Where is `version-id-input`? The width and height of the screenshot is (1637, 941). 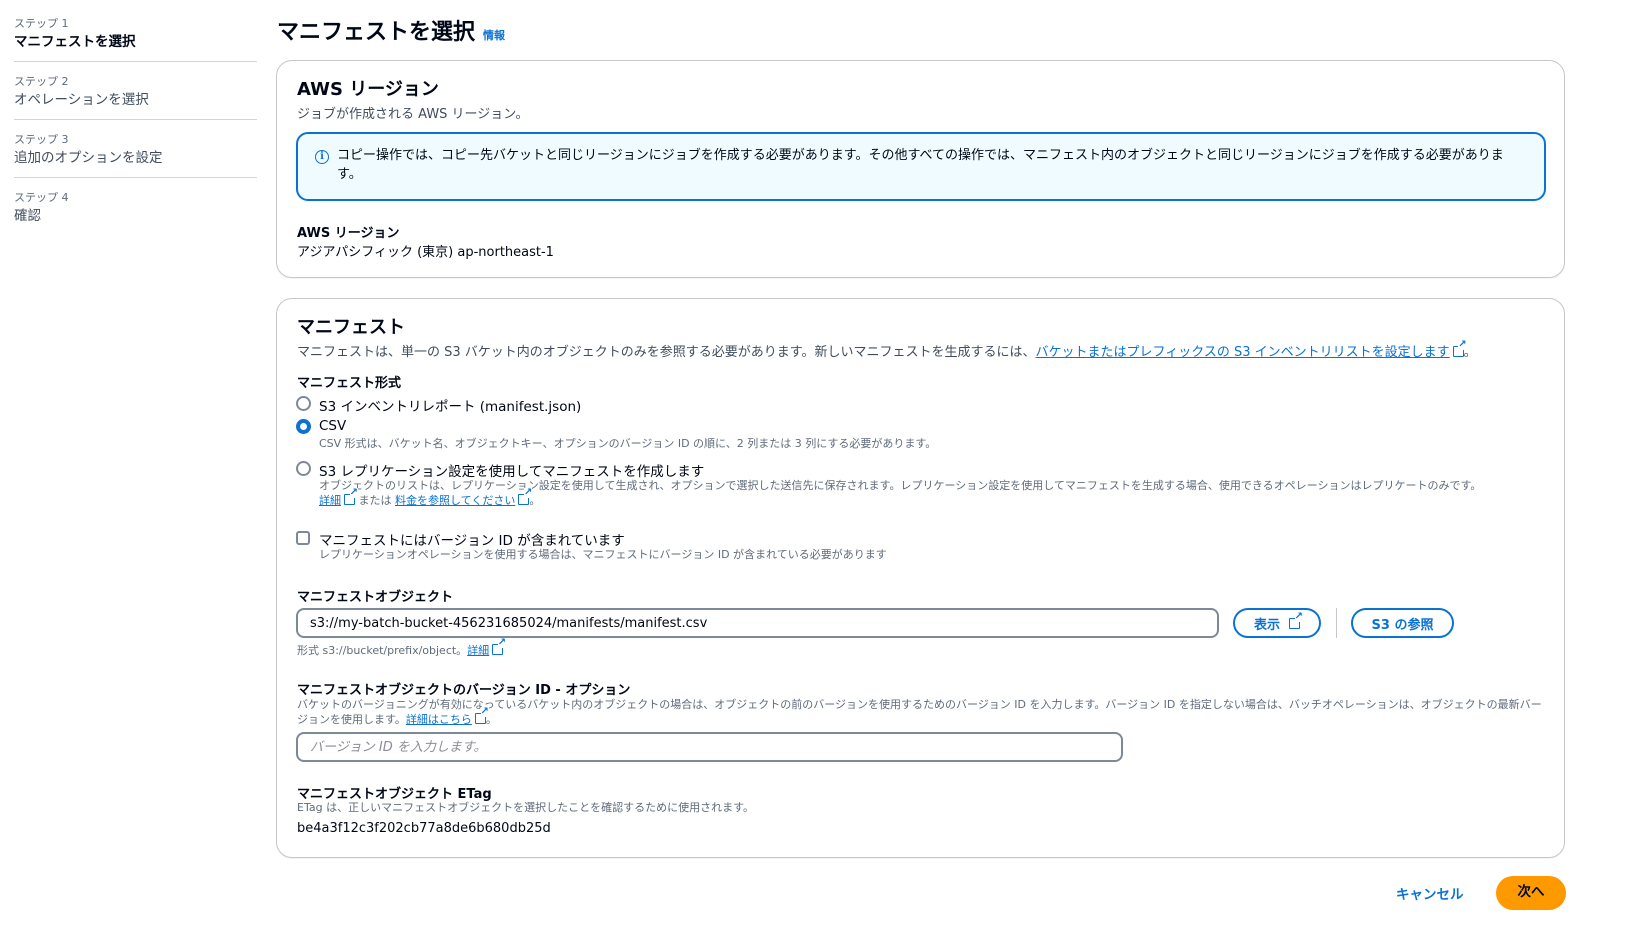
version-id-input is located at coordinates (709, 747).